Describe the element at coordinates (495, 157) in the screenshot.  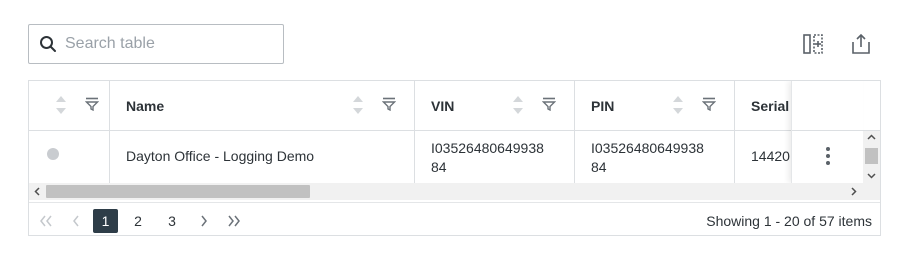
I see `cell-vin: I03526480649938 84` at that location.